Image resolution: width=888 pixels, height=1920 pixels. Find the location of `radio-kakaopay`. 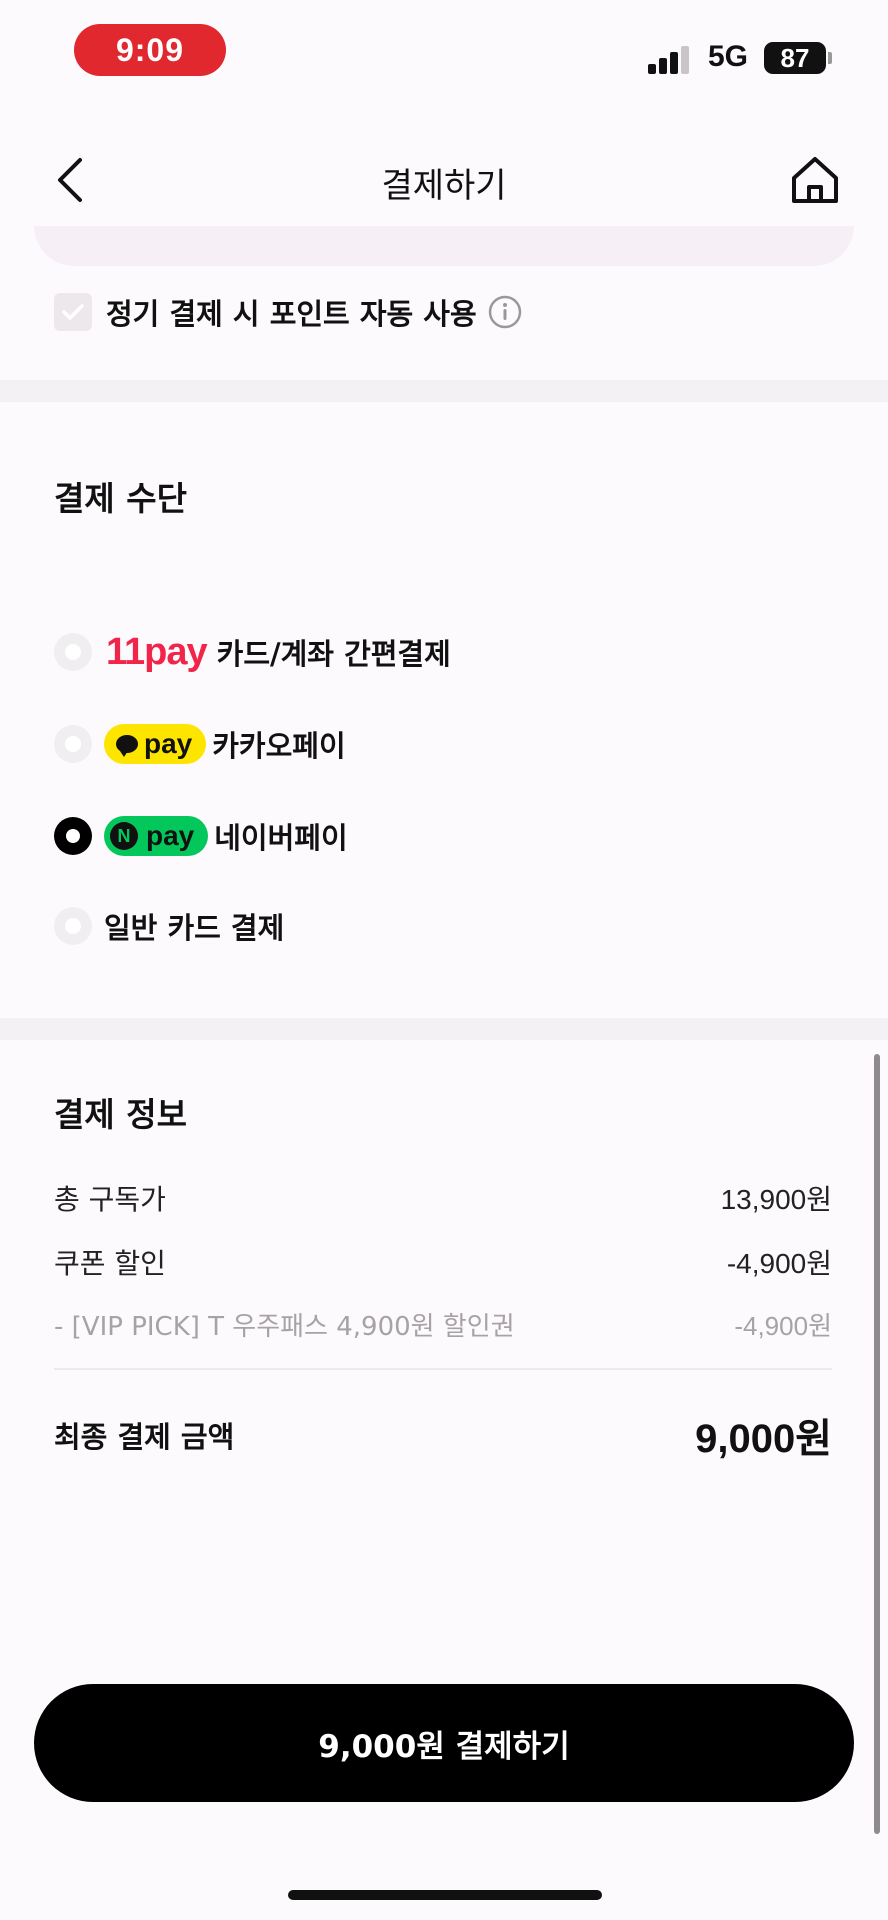

radio-kakaopay is located at coordinates (73, 744).